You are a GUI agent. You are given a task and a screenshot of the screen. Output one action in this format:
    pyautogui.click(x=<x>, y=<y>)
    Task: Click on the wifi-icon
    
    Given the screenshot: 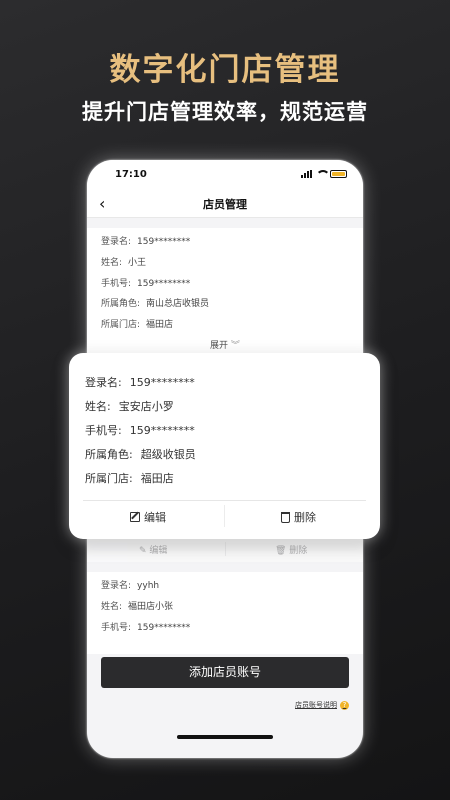 What is the action you would take?
    pyautogui.click(x=323, y=174)
    